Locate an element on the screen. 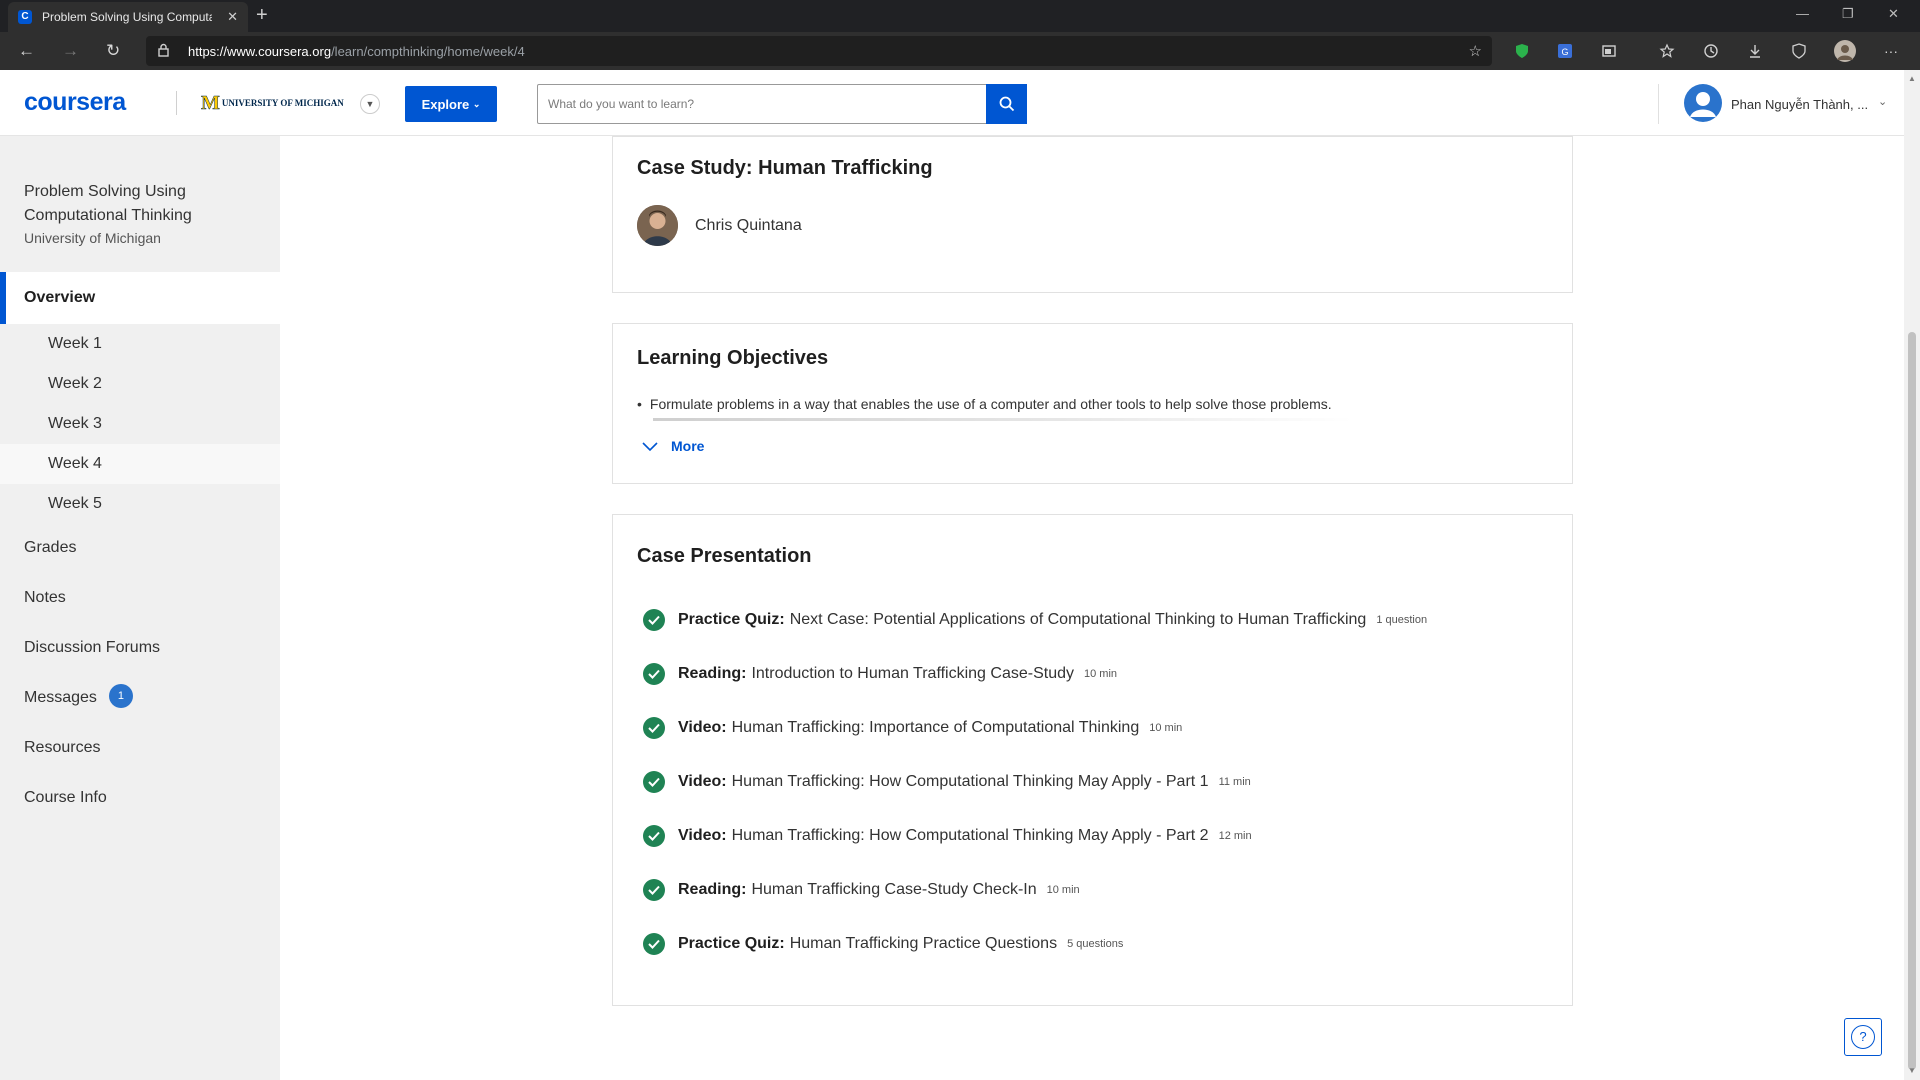  scroll-up-icon: ▲ is located at coordinates (1912, 78).